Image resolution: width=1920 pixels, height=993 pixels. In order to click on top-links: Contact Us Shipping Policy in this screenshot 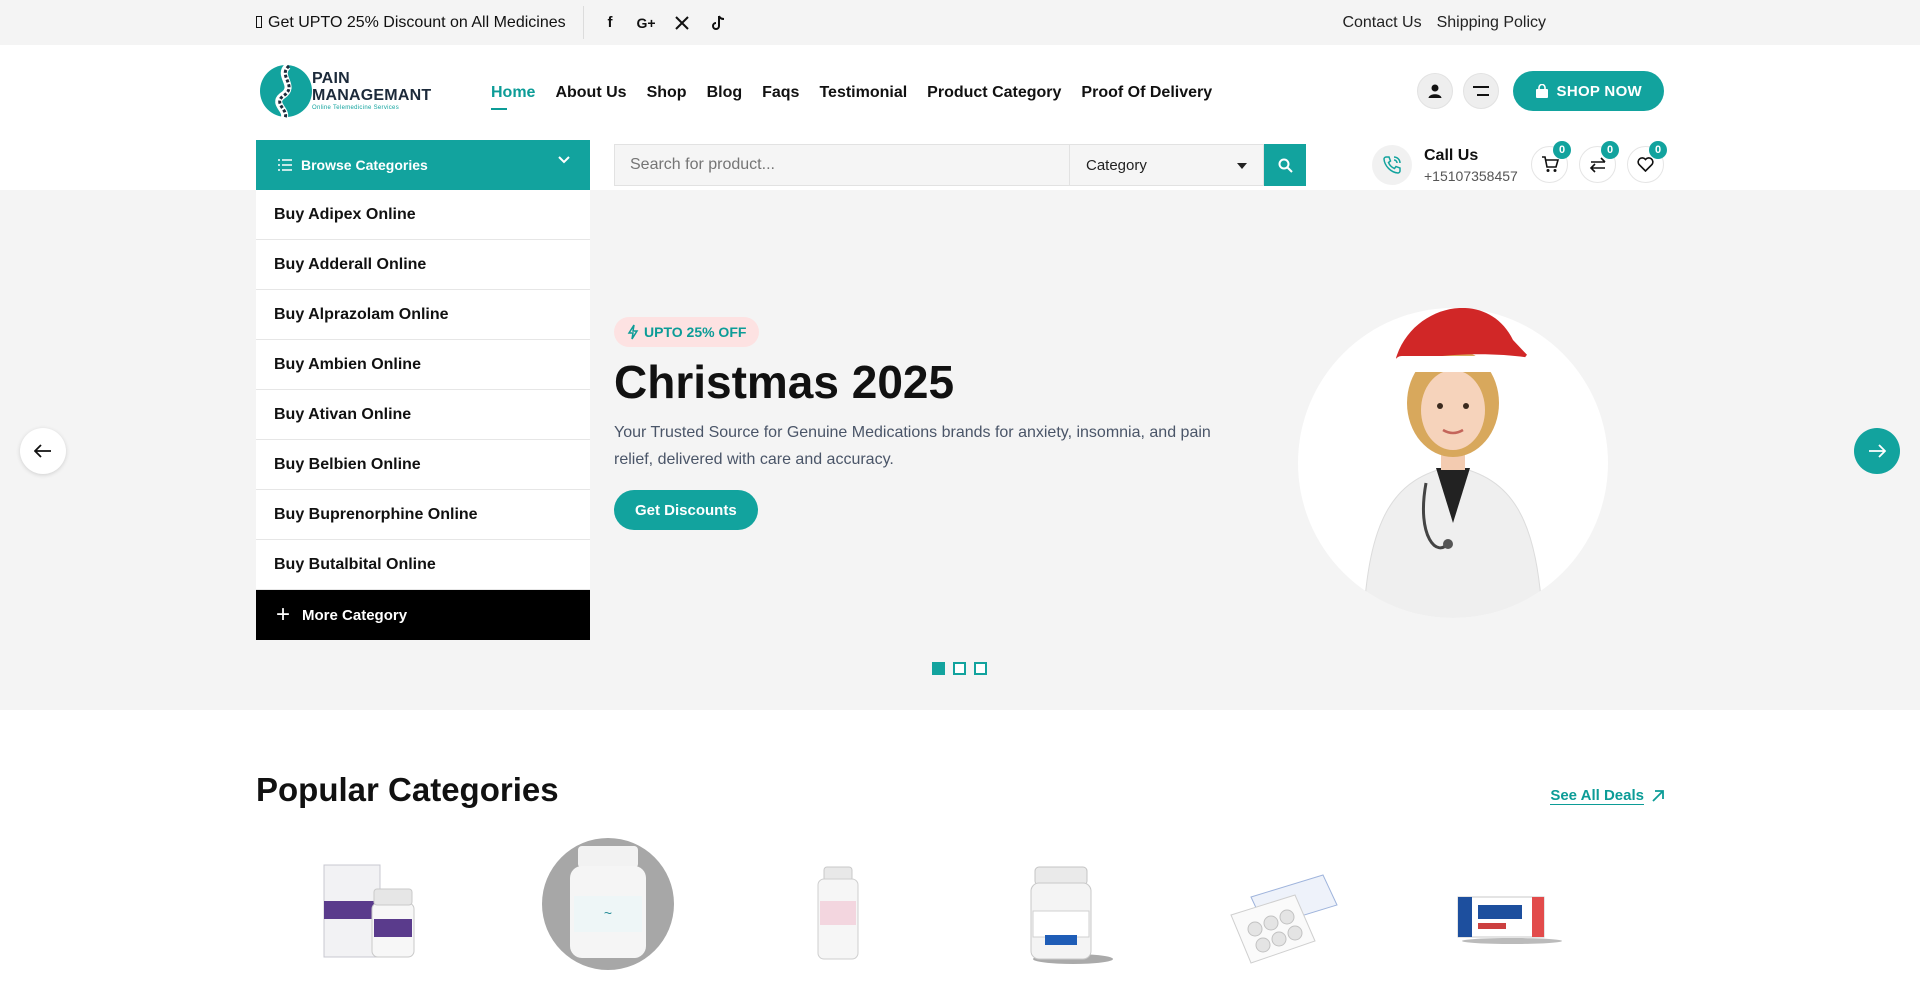, I will do `click(1444, 22)`.